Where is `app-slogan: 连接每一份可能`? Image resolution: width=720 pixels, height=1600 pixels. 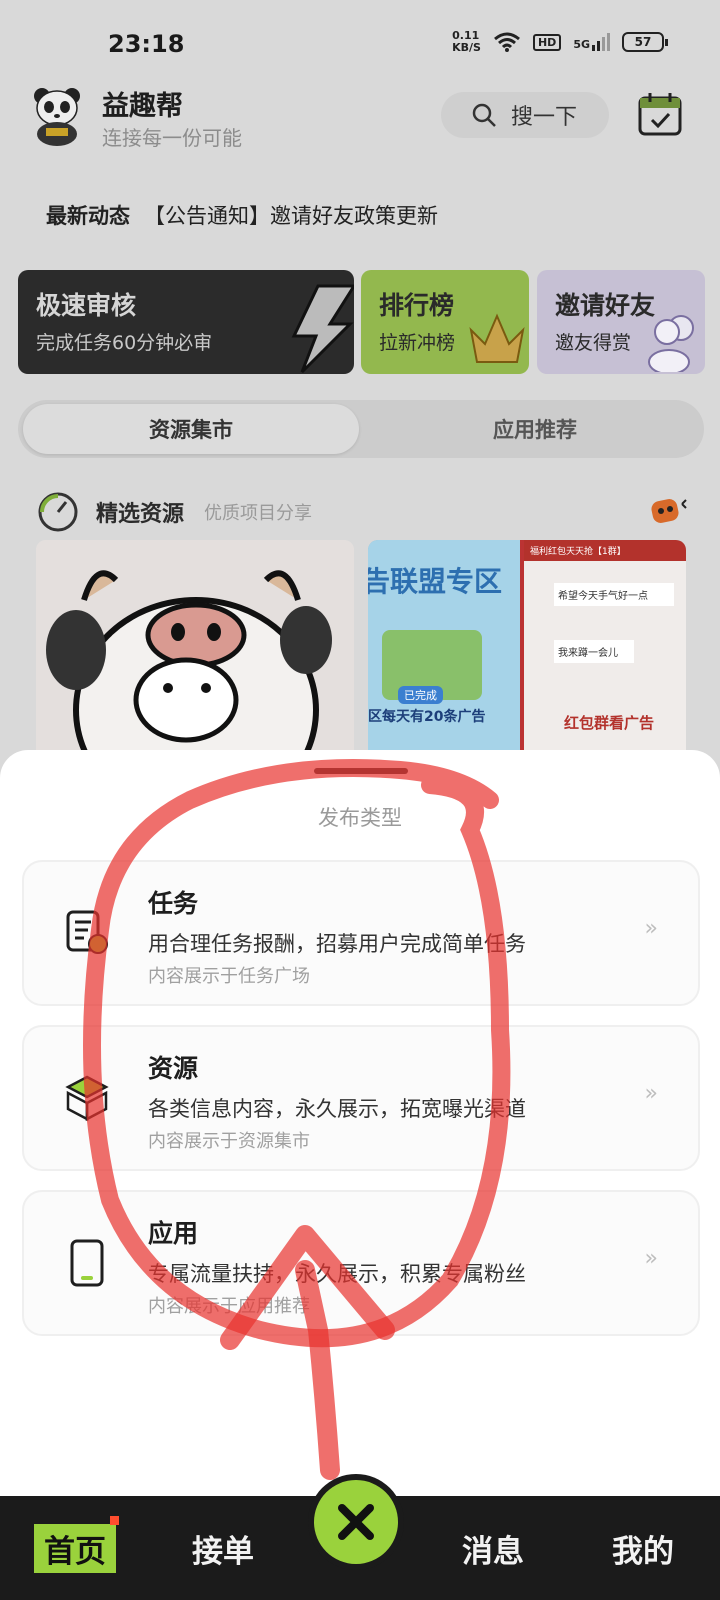 app-slogan: 连接每一份可能 is located at coordinates (172, 138).